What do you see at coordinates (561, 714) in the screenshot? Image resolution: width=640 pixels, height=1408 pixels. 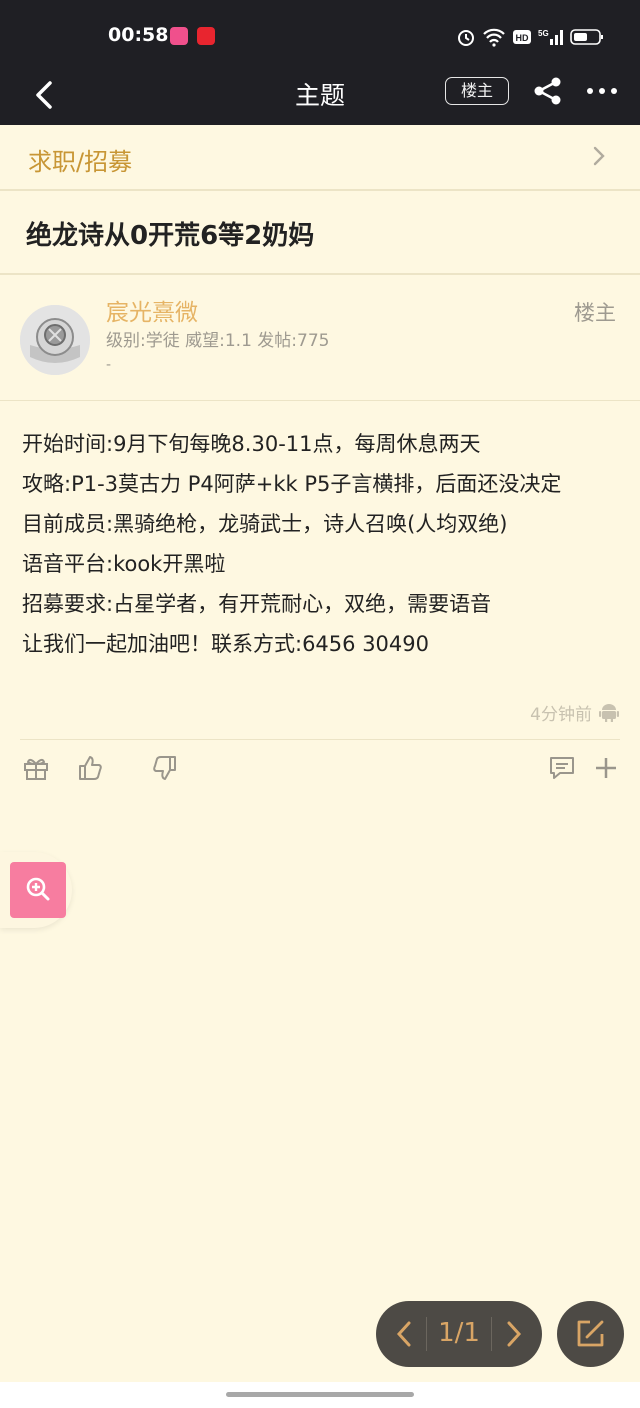 I see `post-time: 4分钟前` at bounding box center [561, 714].